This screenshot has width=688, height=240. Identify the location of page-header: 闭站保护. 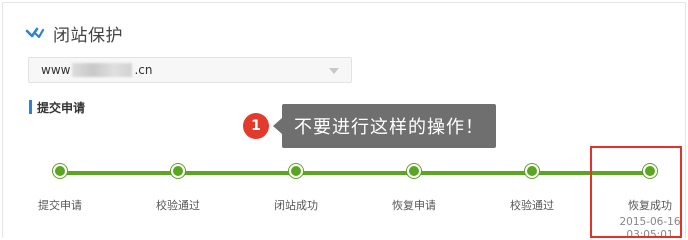
(74, 33).